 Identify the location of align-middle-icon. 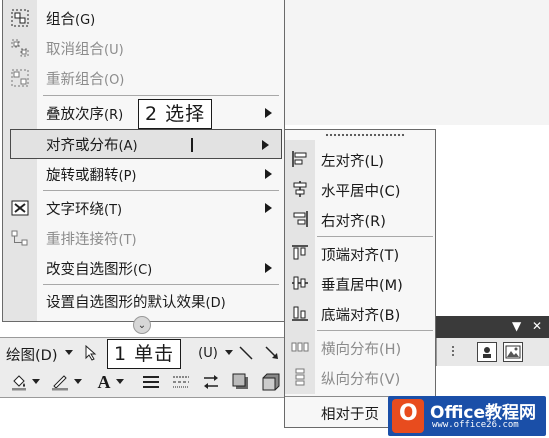
(300, 283).